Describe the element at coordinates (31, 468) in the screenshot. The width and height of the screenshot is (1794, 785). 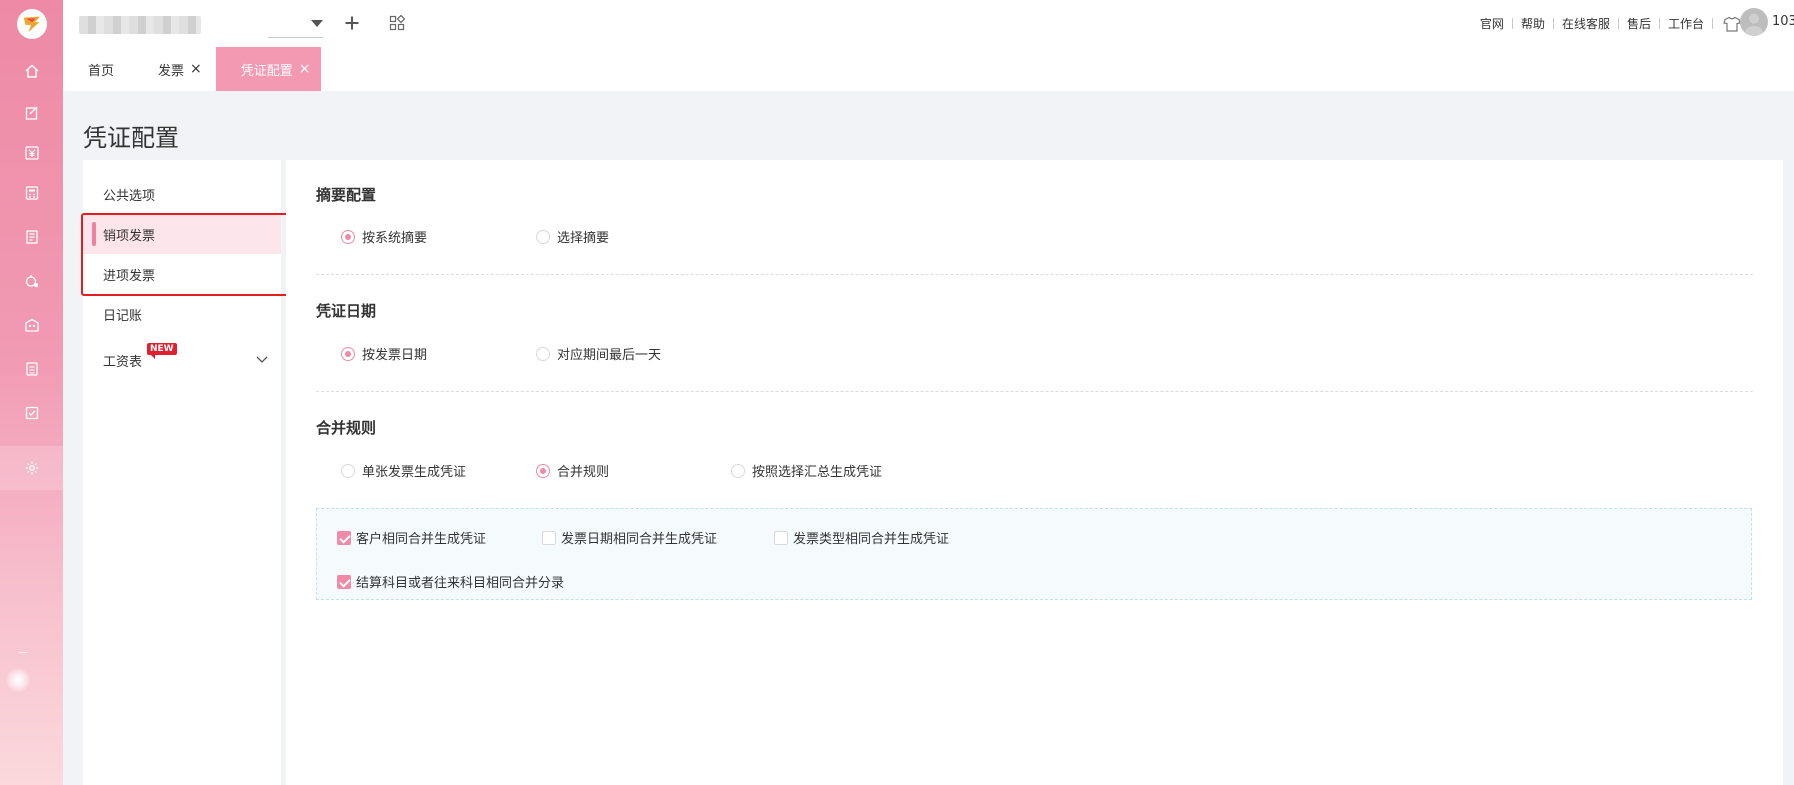
I see `settings-icon` at that location.